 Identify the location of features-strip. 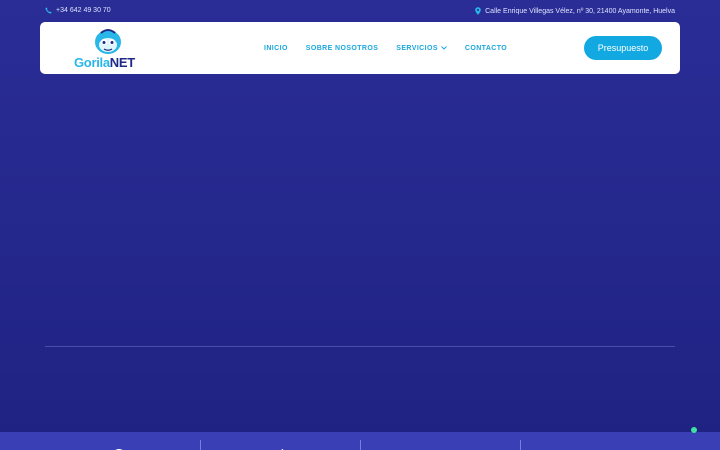
(360, 441).